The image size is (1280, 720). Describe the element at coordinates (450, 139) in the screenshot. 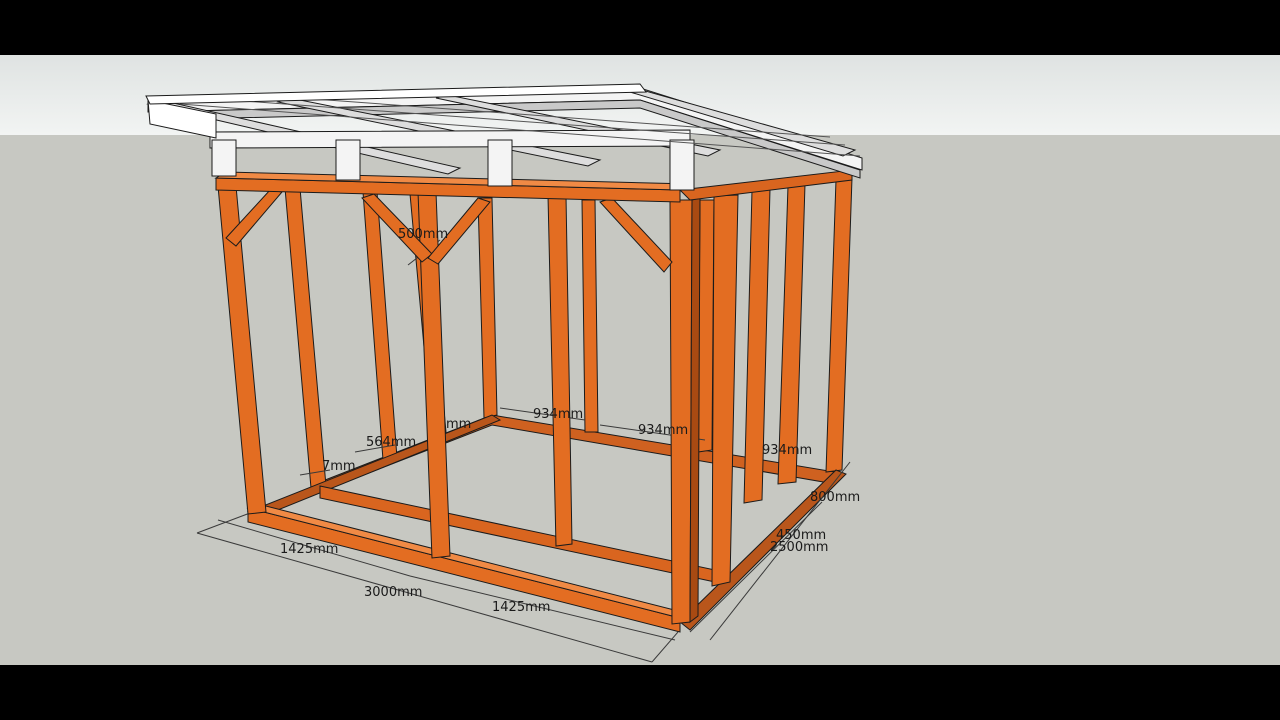

I see `roof-front-beam` at that location.